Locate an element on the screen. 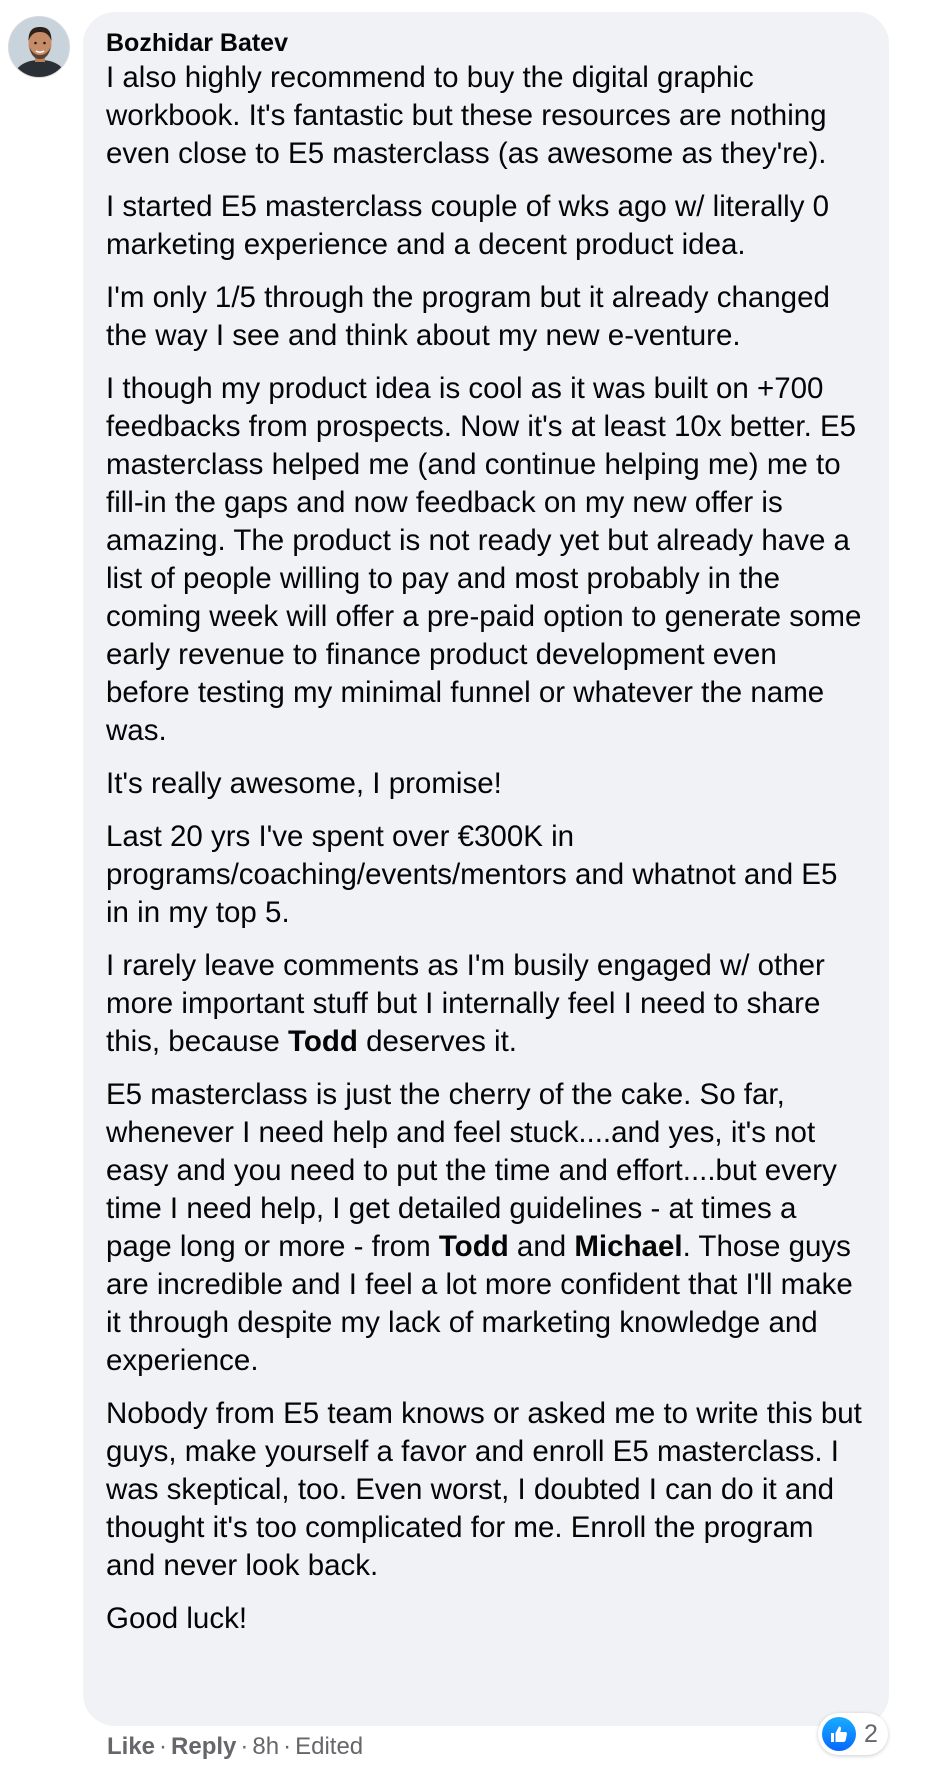 The image size is (942, 1770). comment-paragraph: It's really awesome, I promise! is located at coordinates (486, 784).